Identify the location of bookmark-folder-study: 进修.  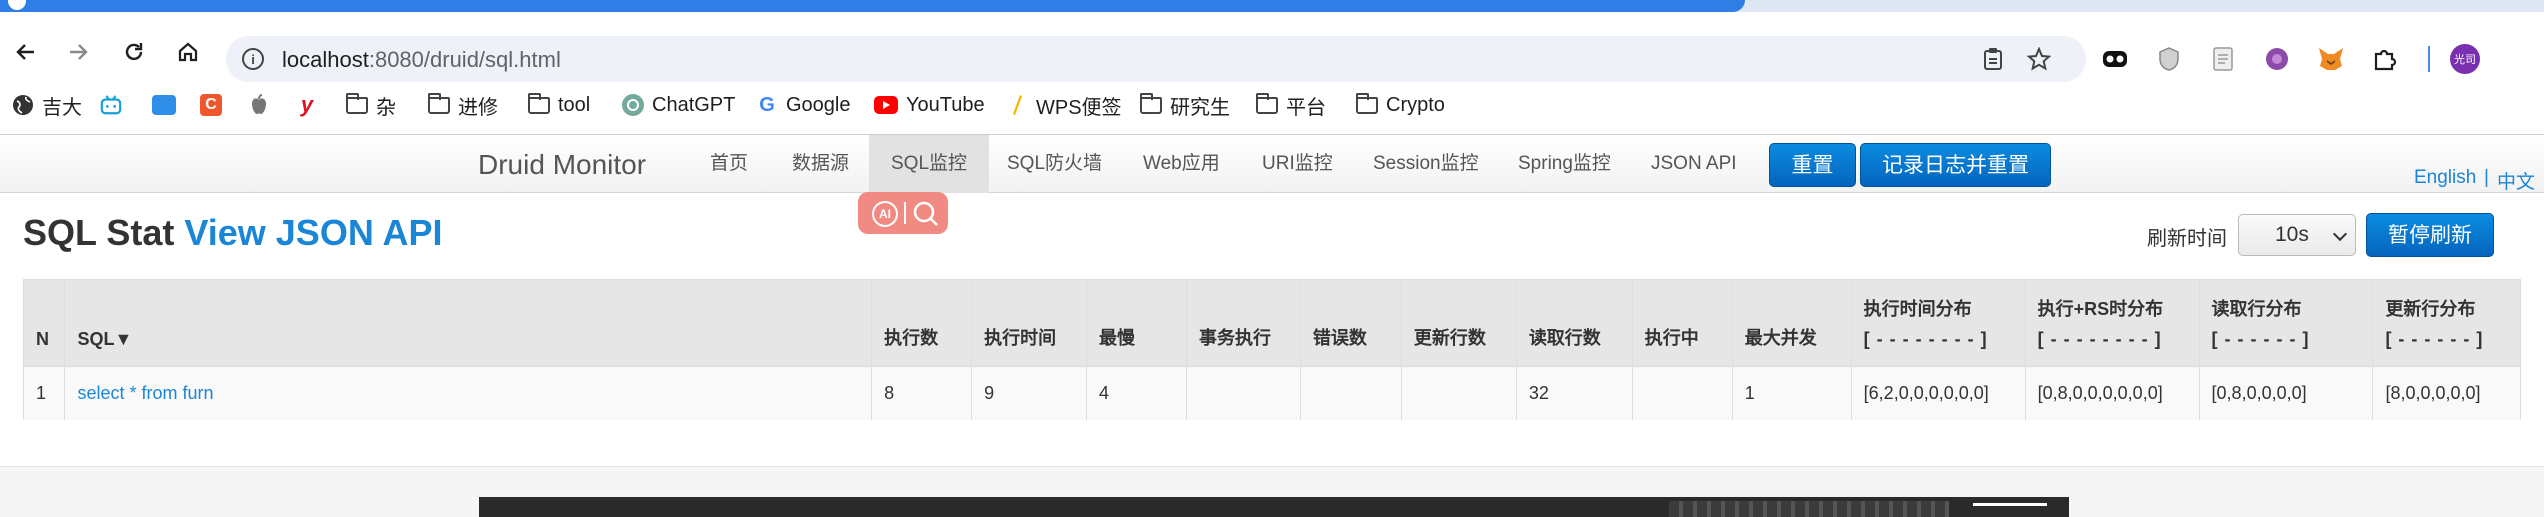
(463, 105).